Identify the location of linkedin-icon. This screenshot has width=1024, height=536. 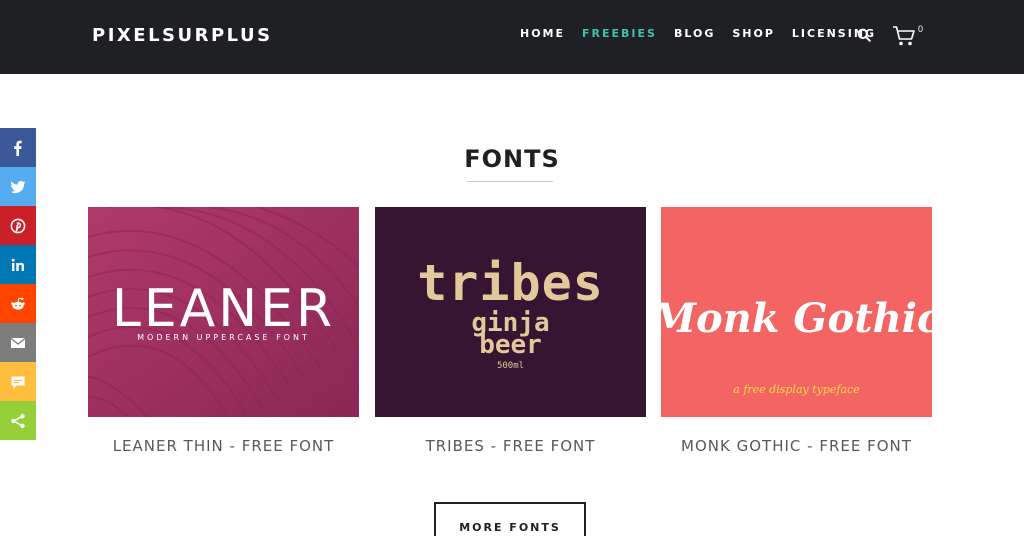
(17, 264).